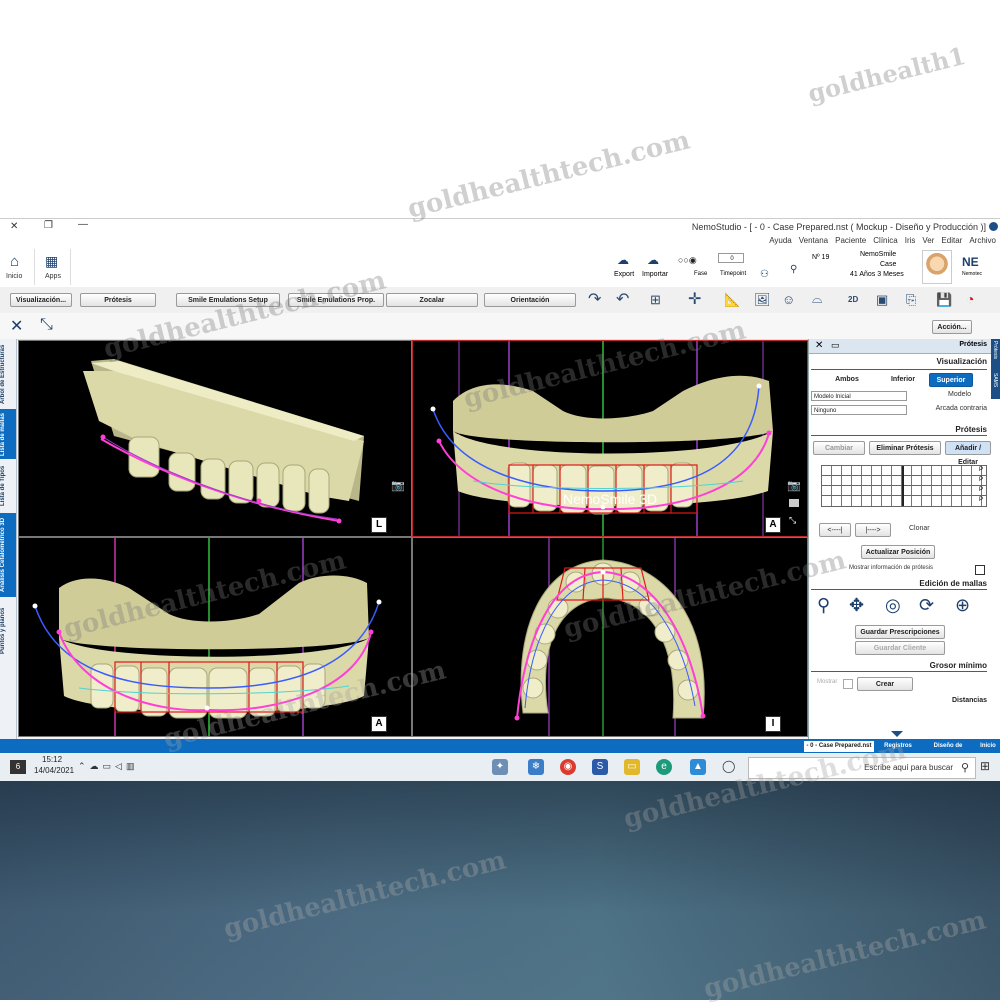 Image resolution: width=1000 pixels, height=1005 pixels. Describe the element at coordinates (859, 410) in the screenshot. I see `arcada-select: Ninguno` at that location.